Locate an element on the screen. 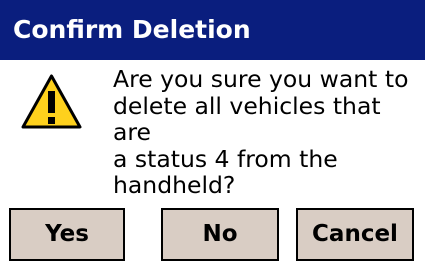 The image size is (425, 280). yes-button: Yes is located at coordinates (67, 234).